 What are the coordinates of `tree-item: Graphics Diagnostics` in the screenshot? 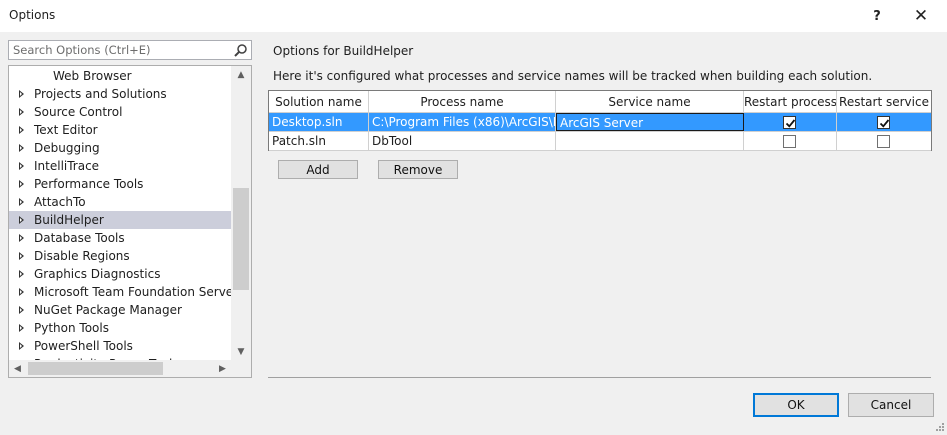 It's located at (120, 274).